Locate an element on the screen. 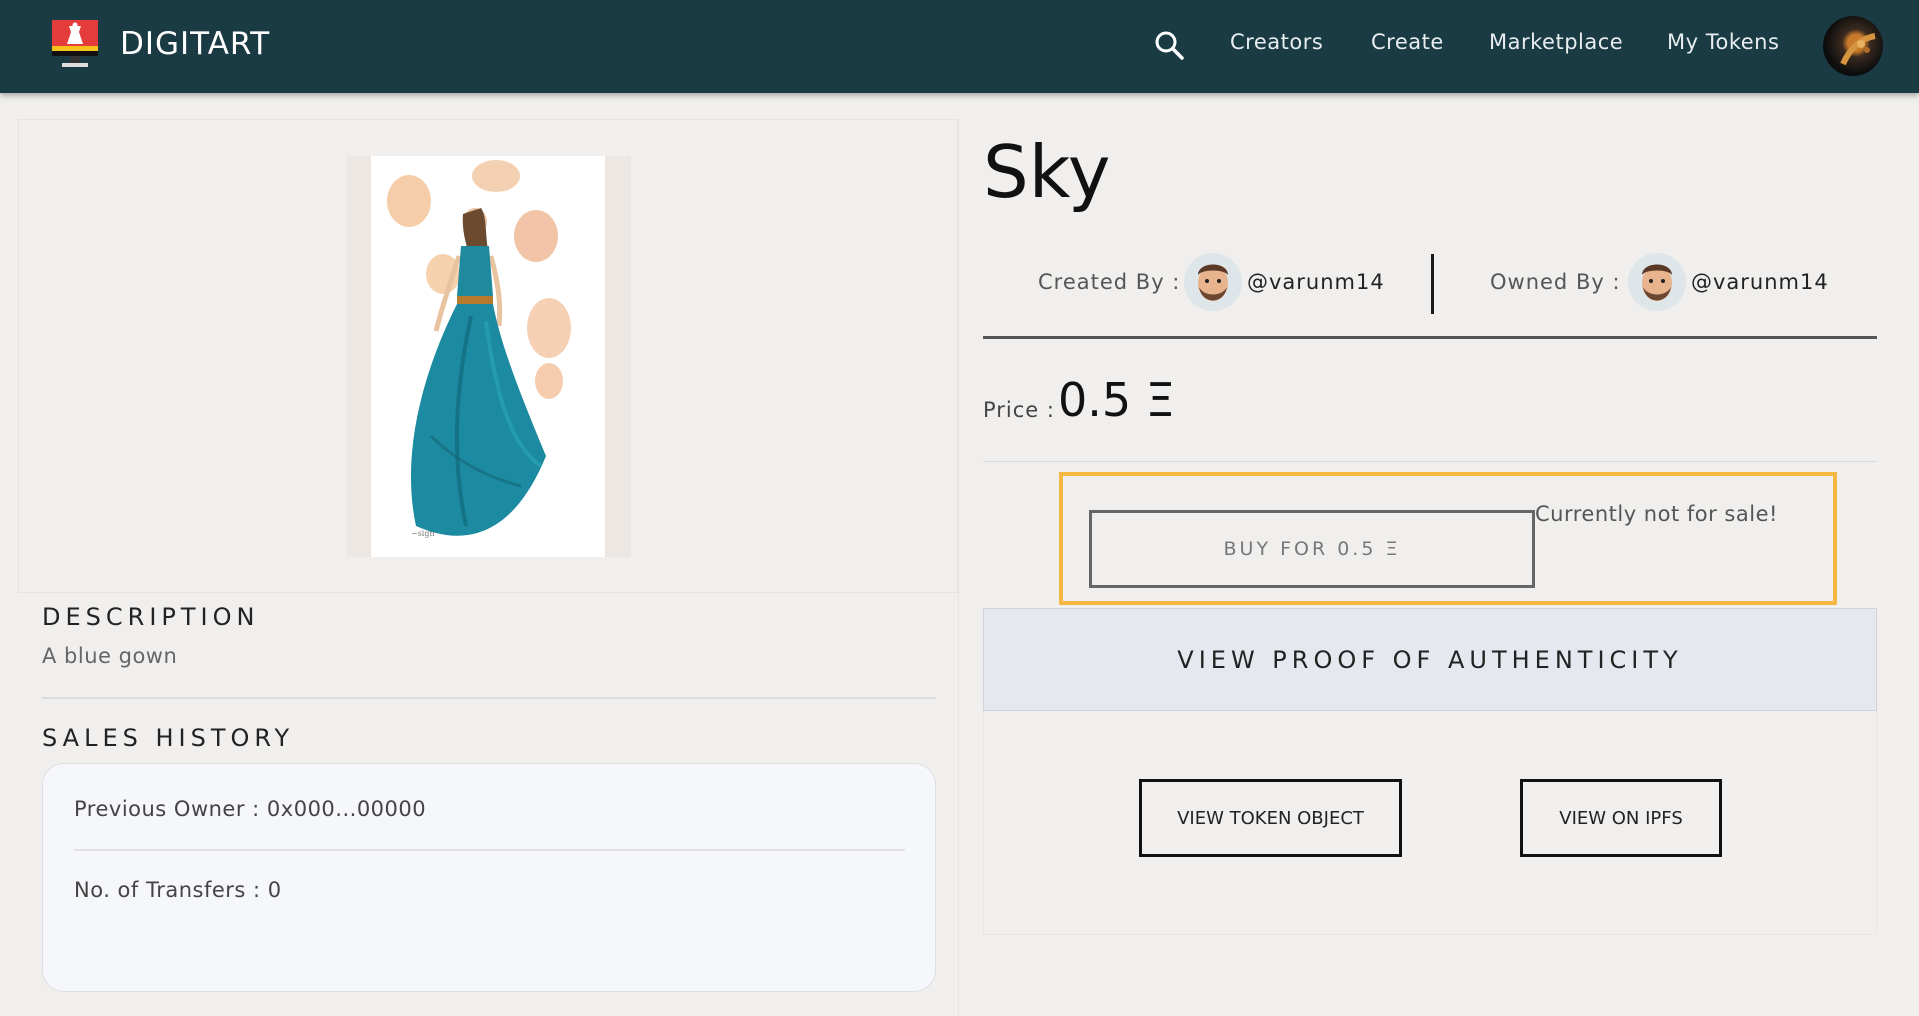  nav-link-my-tokens: My Tokens is located at coordinates (1723, 42).